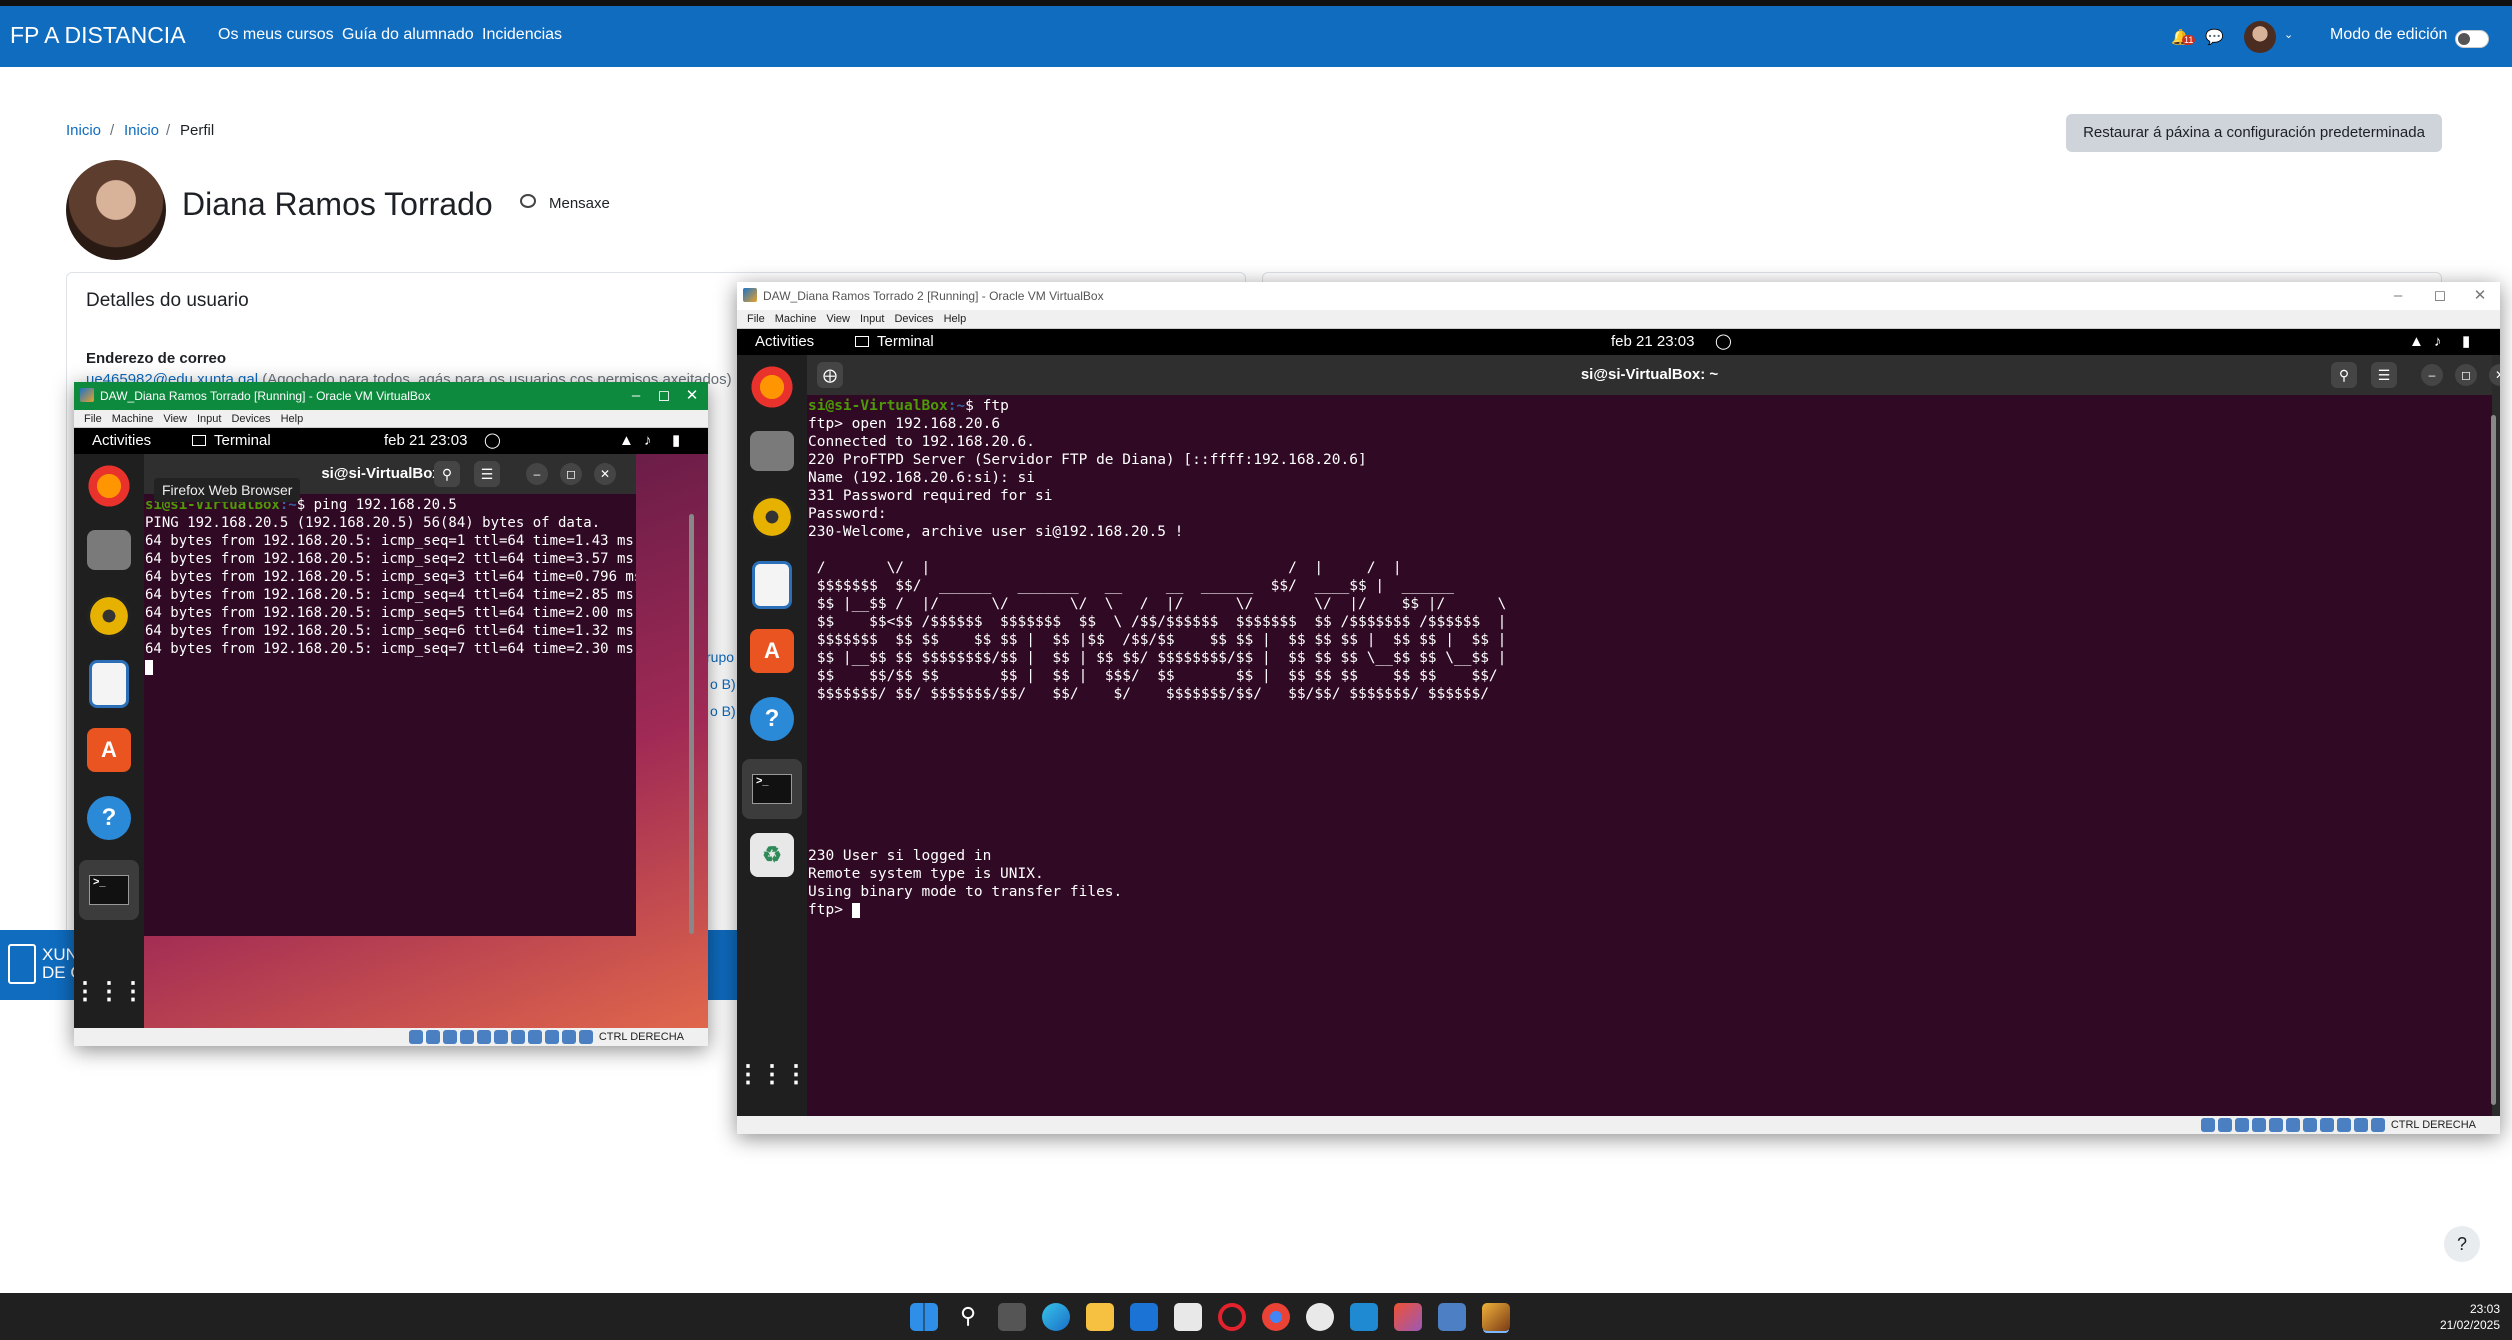 The width and height of the screenshot is (2512, 1340). What do you see at coordinates (2214, 37) in the screenshot?
I see `chat-icon: 💬` at bounding box center [2214, 37].